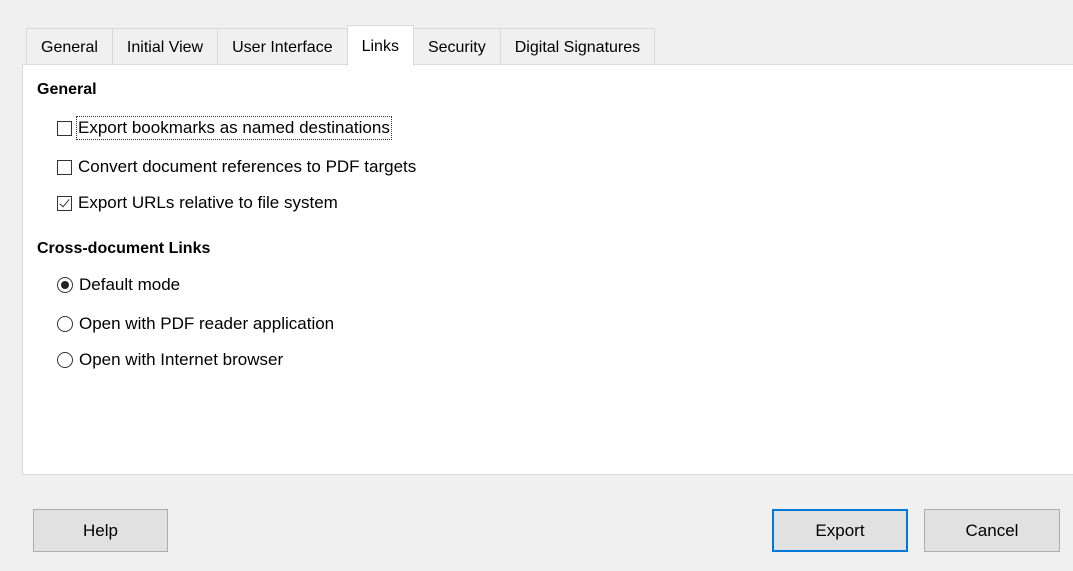 The width and height of the screenshot is (1073, 571). Describe the element at coordinates (129, 285) in the screenshot. I see `default-mode-label: Default mode` at that location.